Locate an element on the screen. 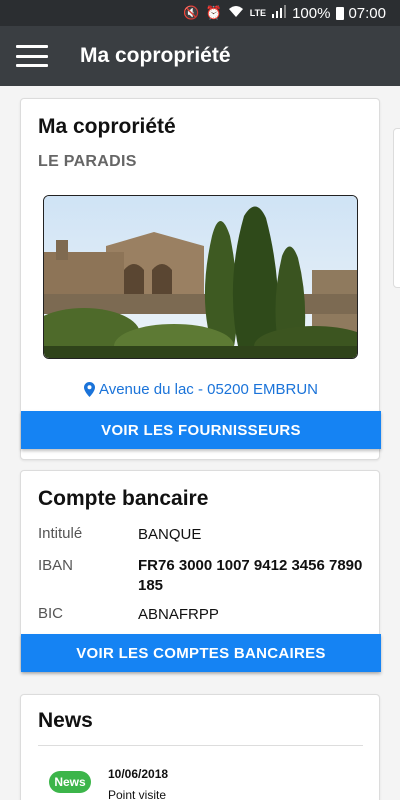 This screenshot has width=400, height=800. page-title: Ma copropriété is located at coordinates (155, 55).